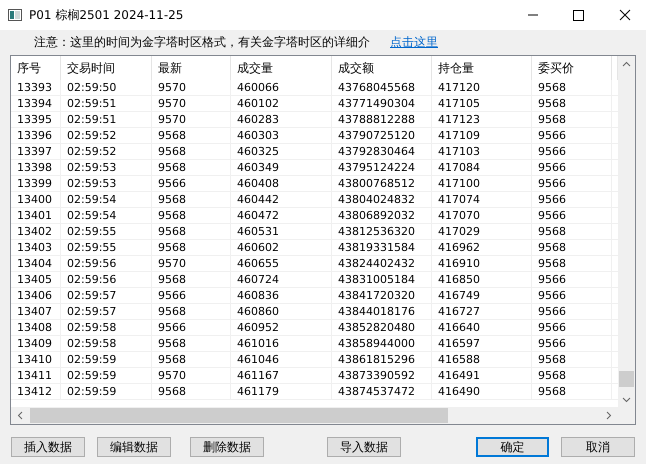 This screenshot has width=646, height=464. Describe the element at coordinates (36, 68) in the screenshot. I see `column-header: 序号` at that location.